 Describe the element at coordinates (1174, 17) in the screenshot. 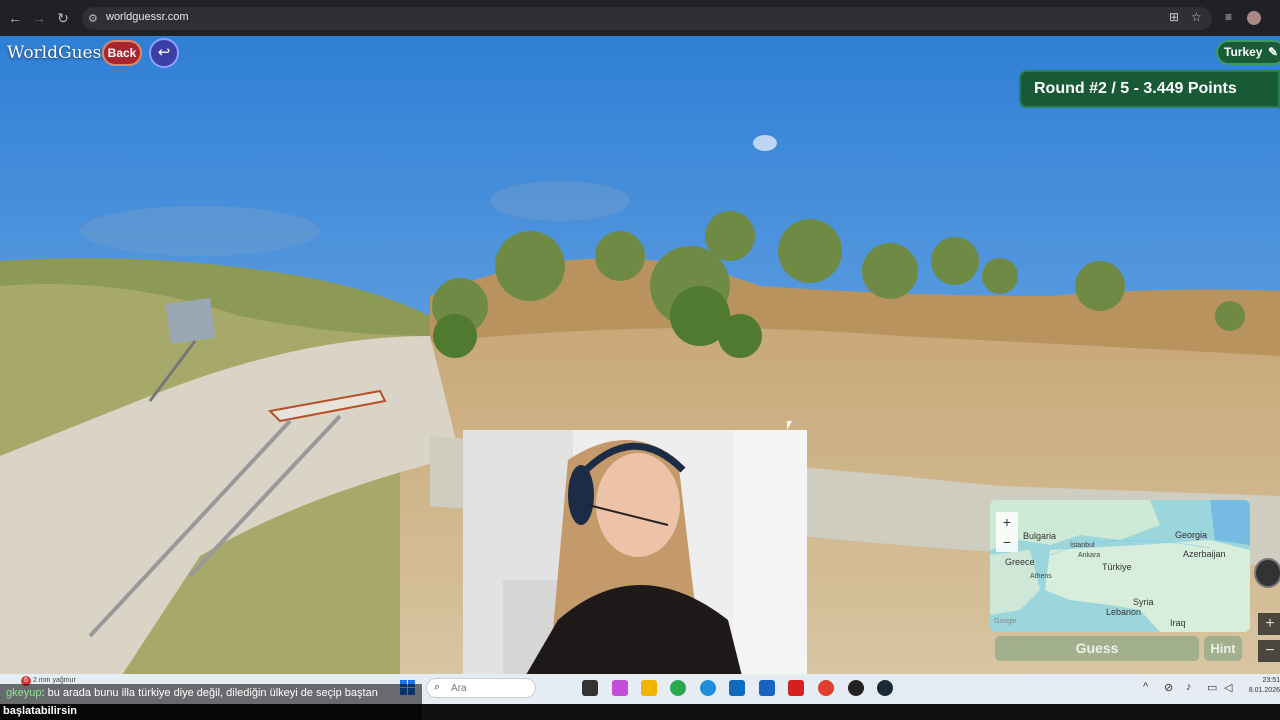

I see `translate-icon: ⊞` at that location.